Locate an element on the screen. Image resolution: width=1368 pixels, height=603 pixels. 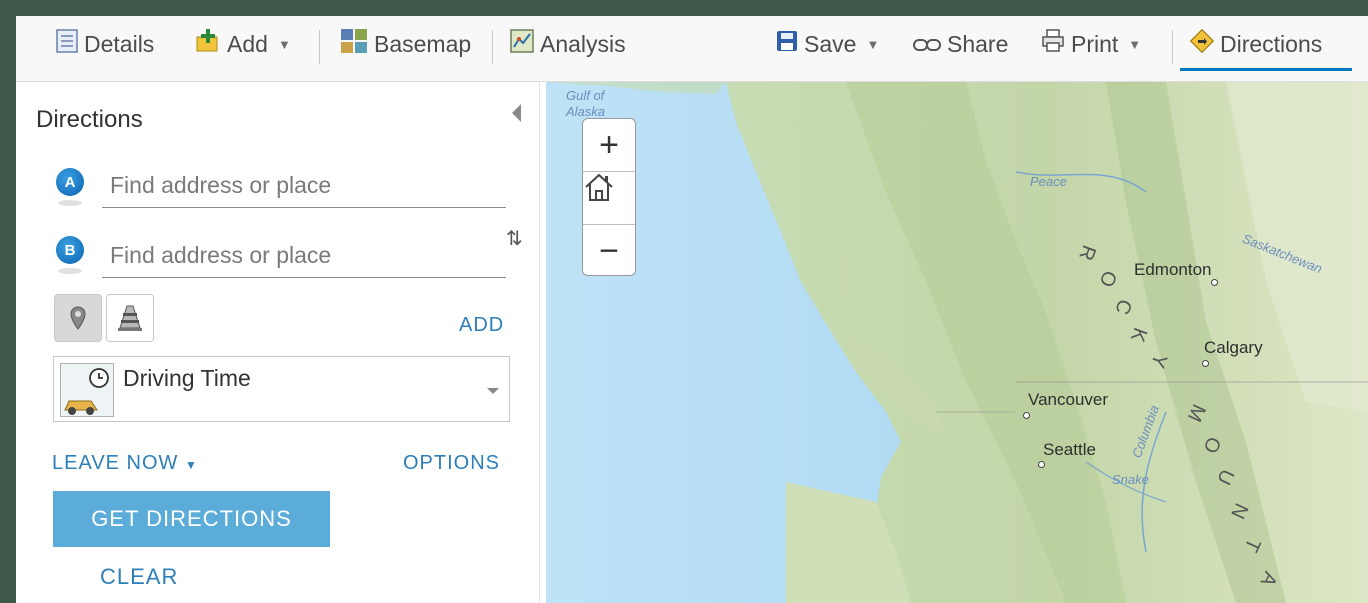
analysis-icon is located at coordinates (522, 44).